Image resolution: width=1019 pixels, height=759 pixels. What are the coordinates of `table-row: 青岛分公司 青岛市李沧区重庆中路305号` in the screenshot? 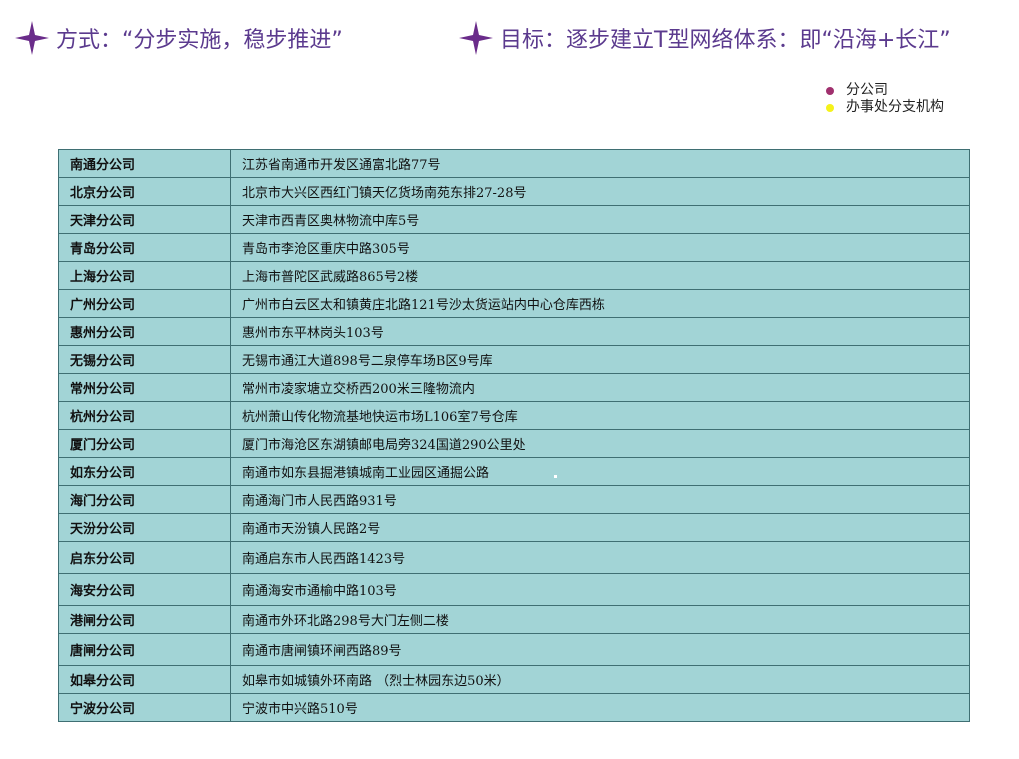 It's located at (514, 247).